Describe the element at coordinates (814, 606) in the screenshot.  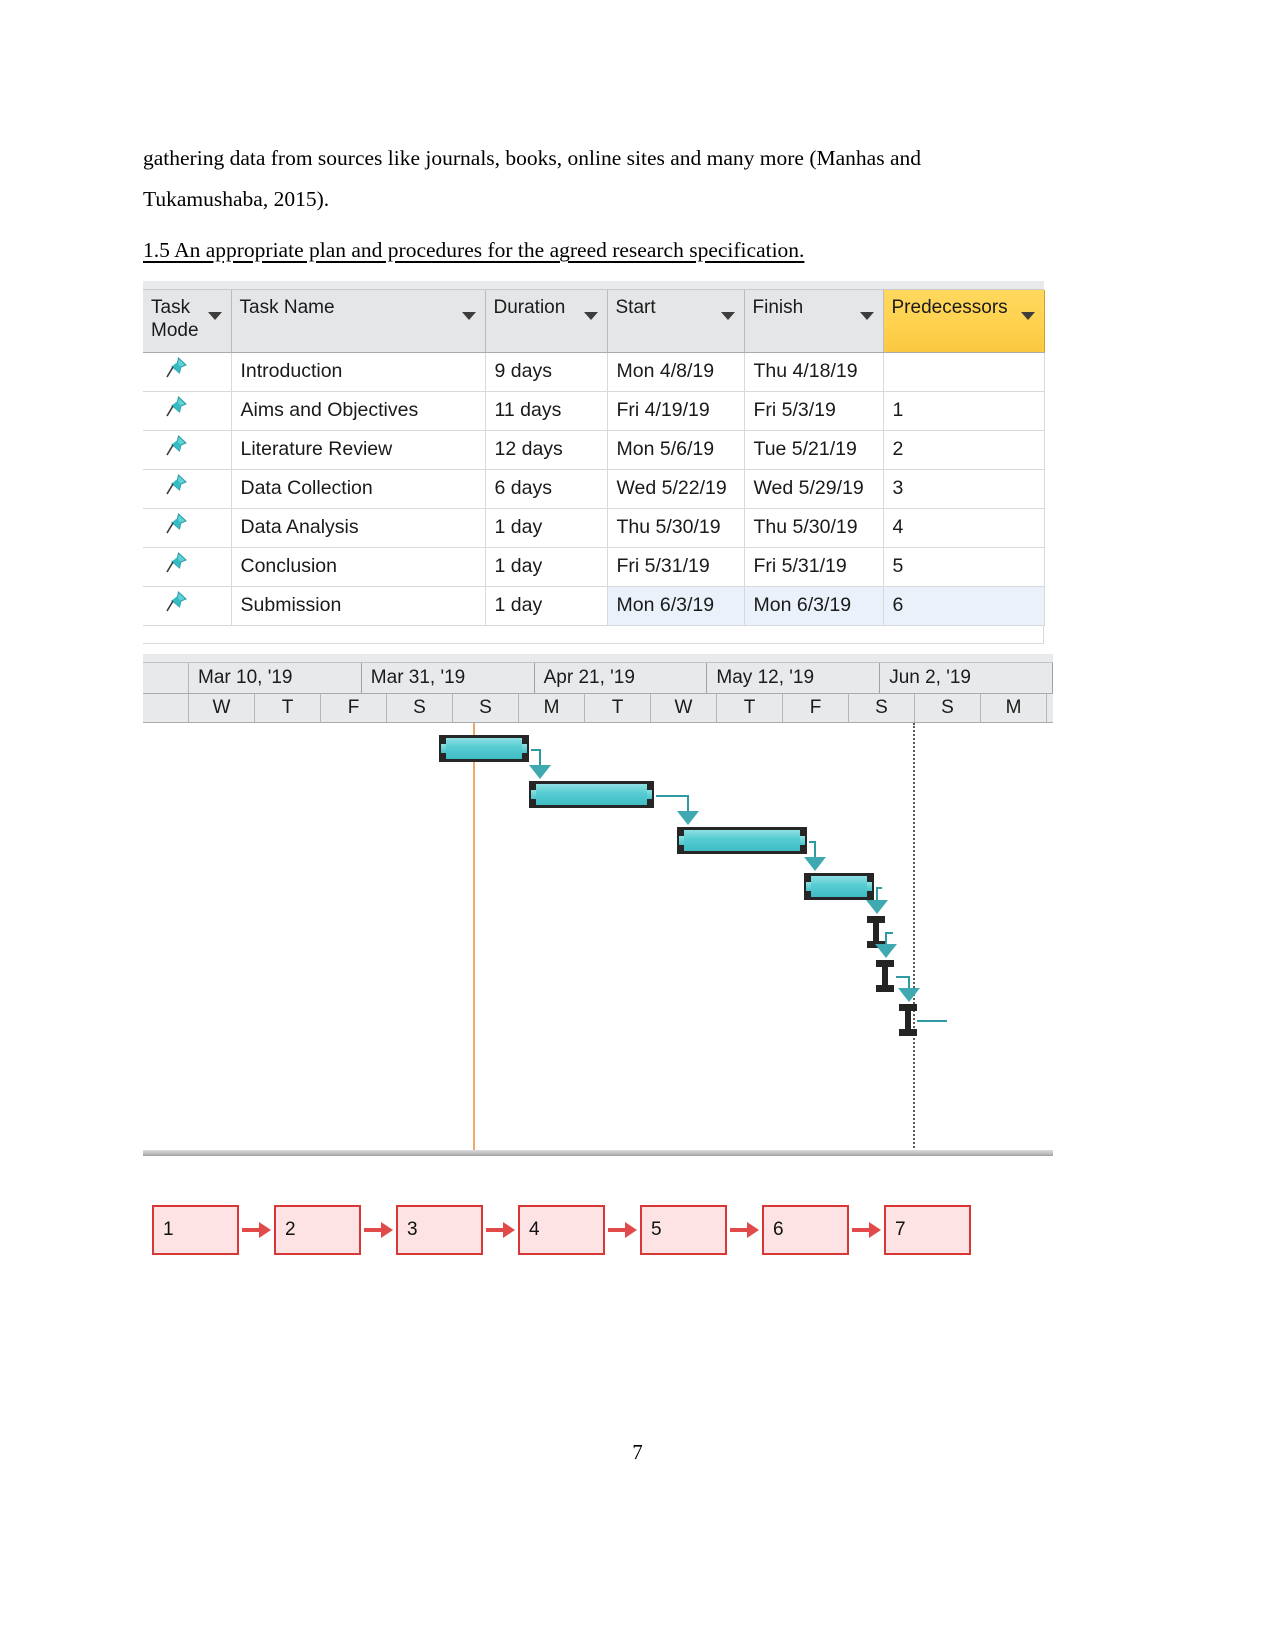
I see `cell-finish: Mon 6/3/19` at that location.